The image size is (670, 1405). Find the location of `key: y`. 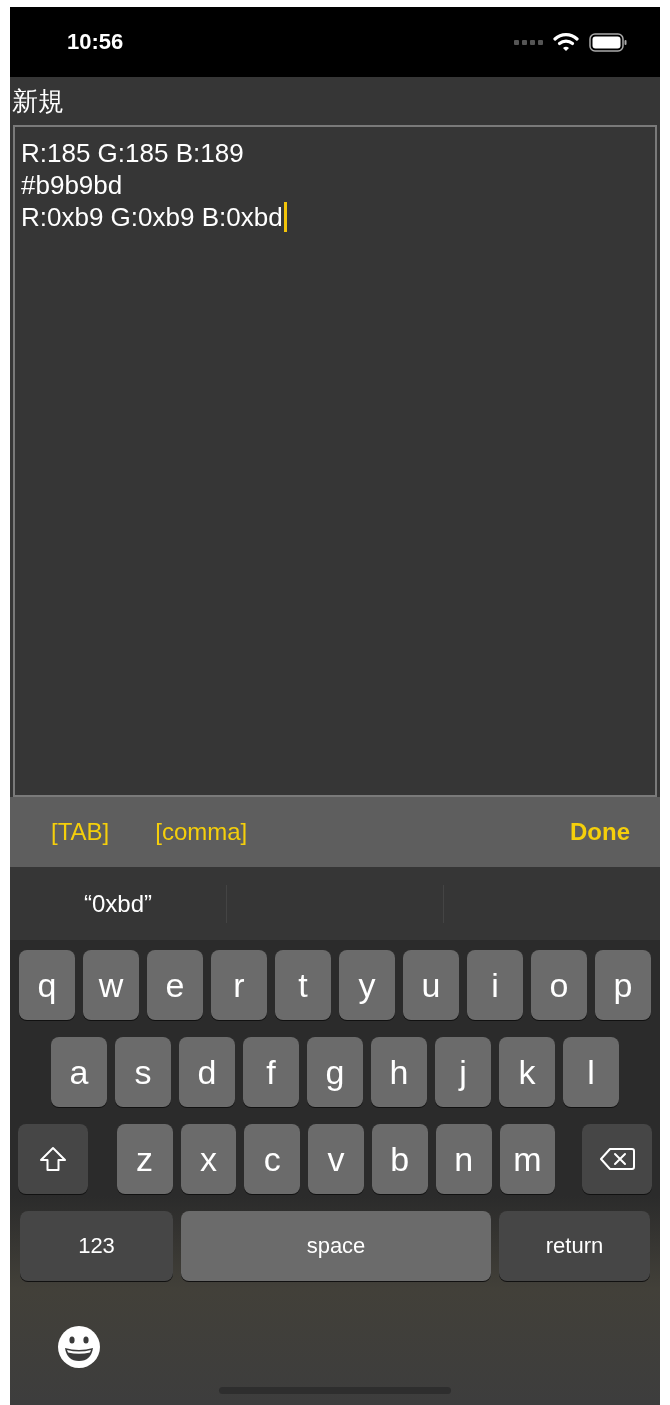

key: y is located at coordinates (367, 985).